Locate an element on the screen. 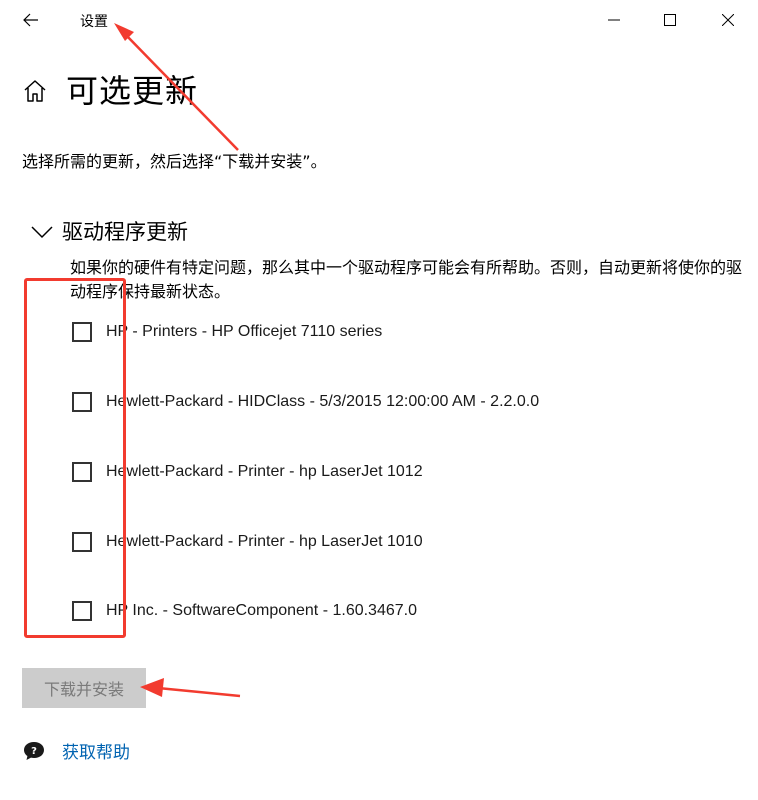 The width and height of the screenshot is (758, 800). maximize-button is located at coordinates (670, 20).